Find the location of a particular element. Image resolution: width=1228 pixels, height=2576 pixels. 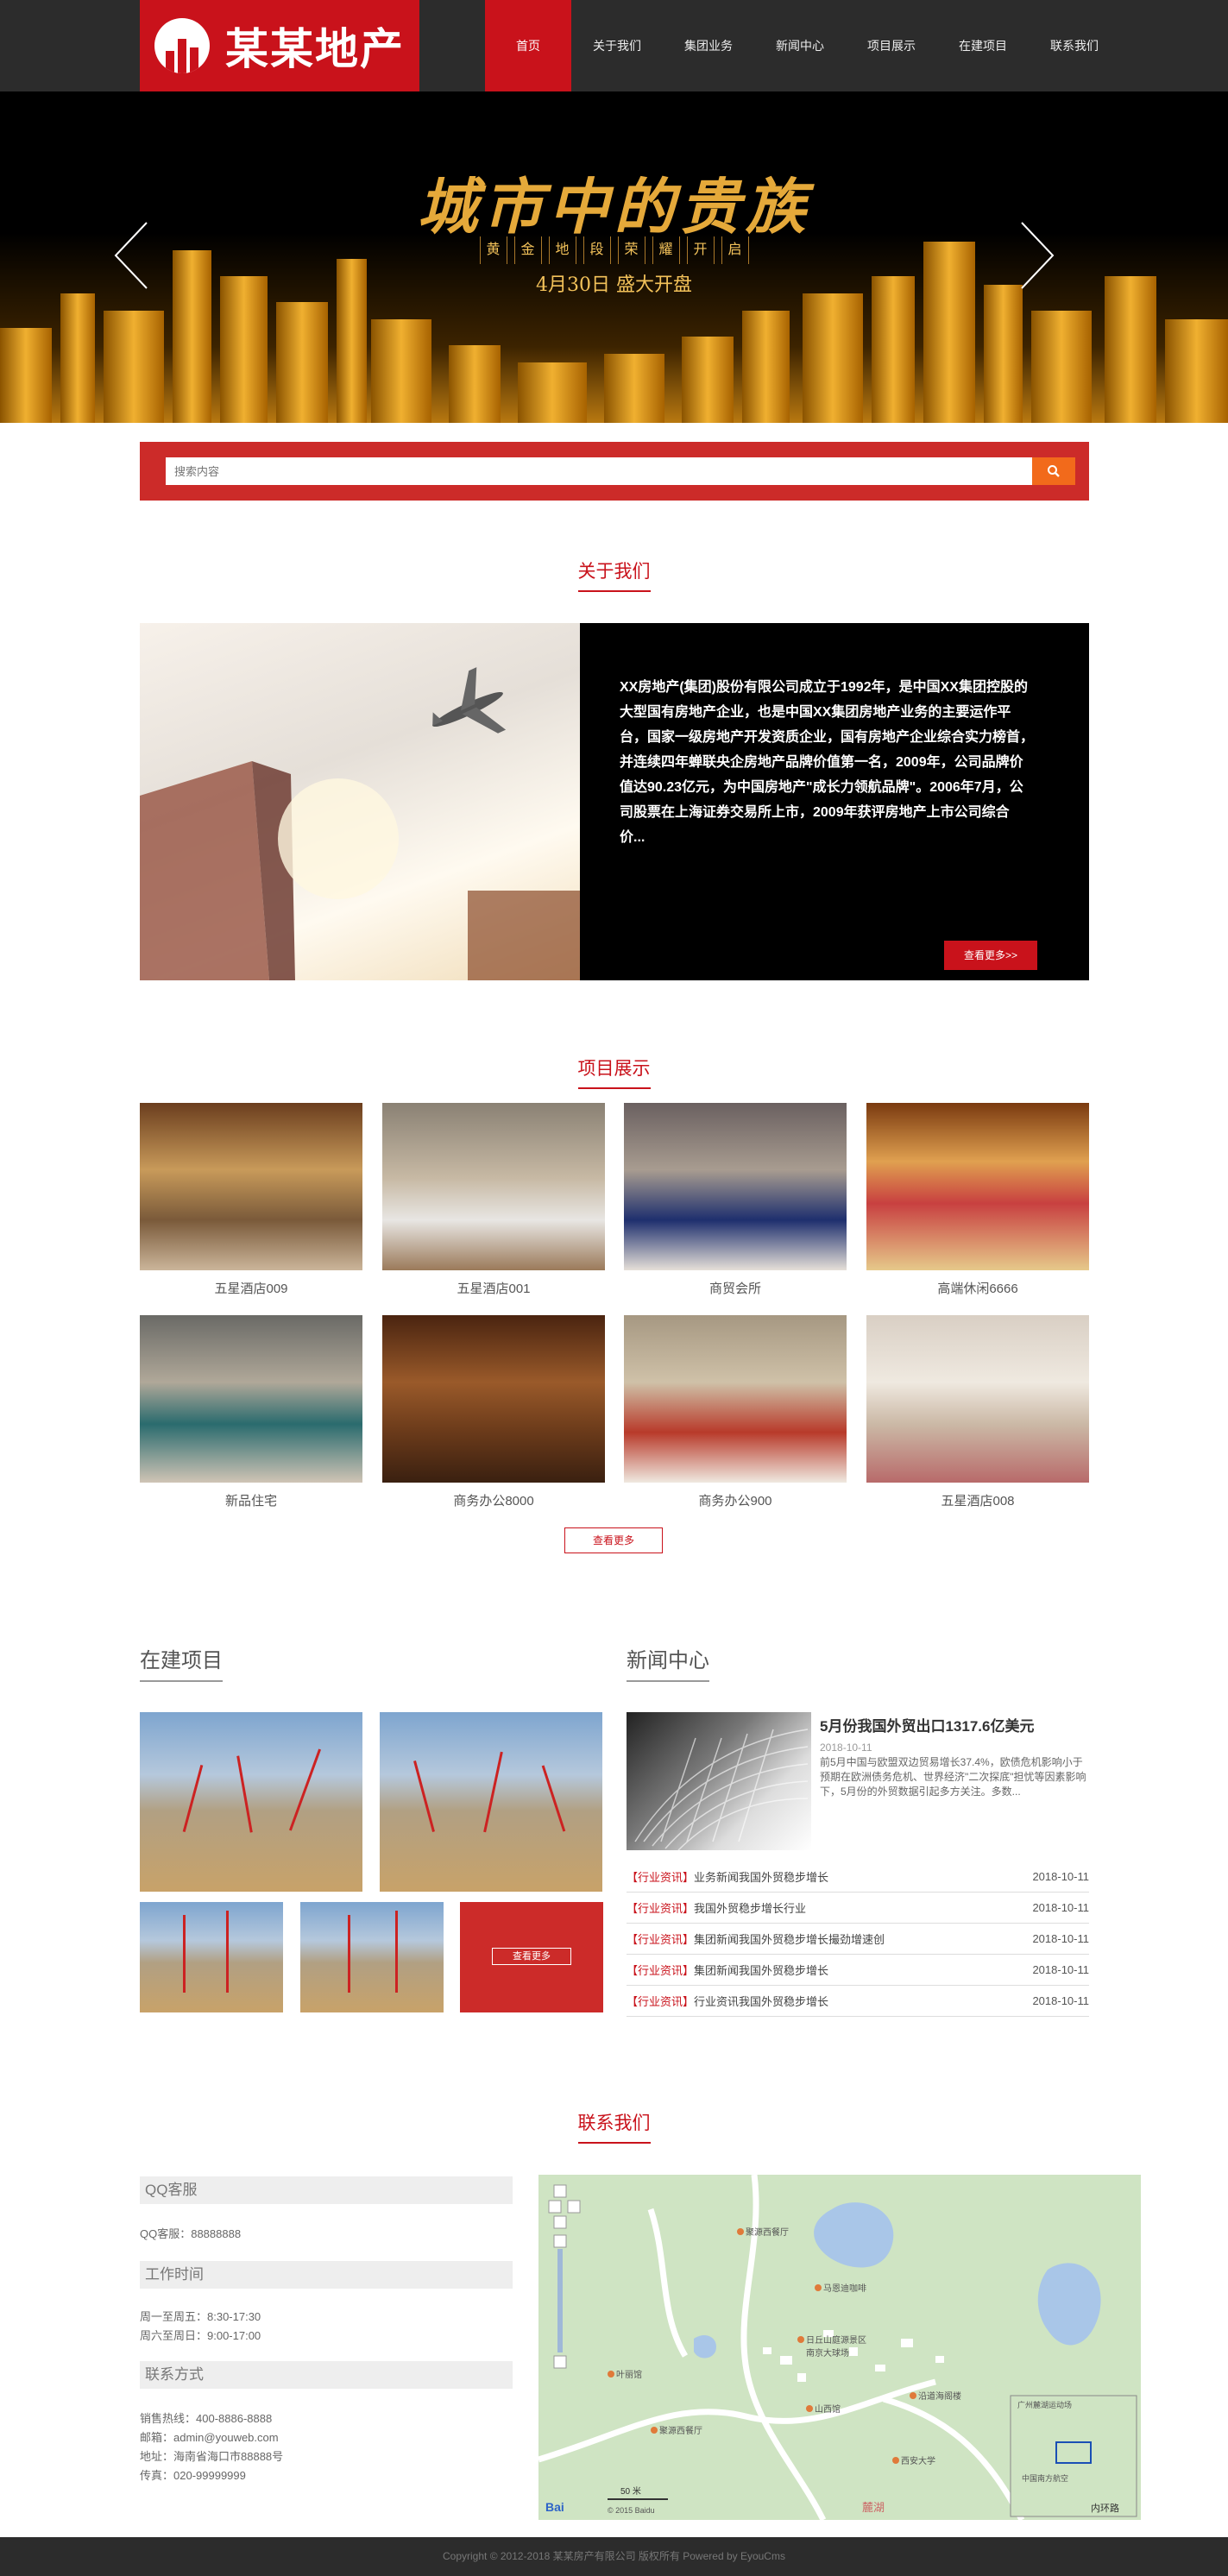

logo-text: 某某地产 is located at coordinates (315, 49).